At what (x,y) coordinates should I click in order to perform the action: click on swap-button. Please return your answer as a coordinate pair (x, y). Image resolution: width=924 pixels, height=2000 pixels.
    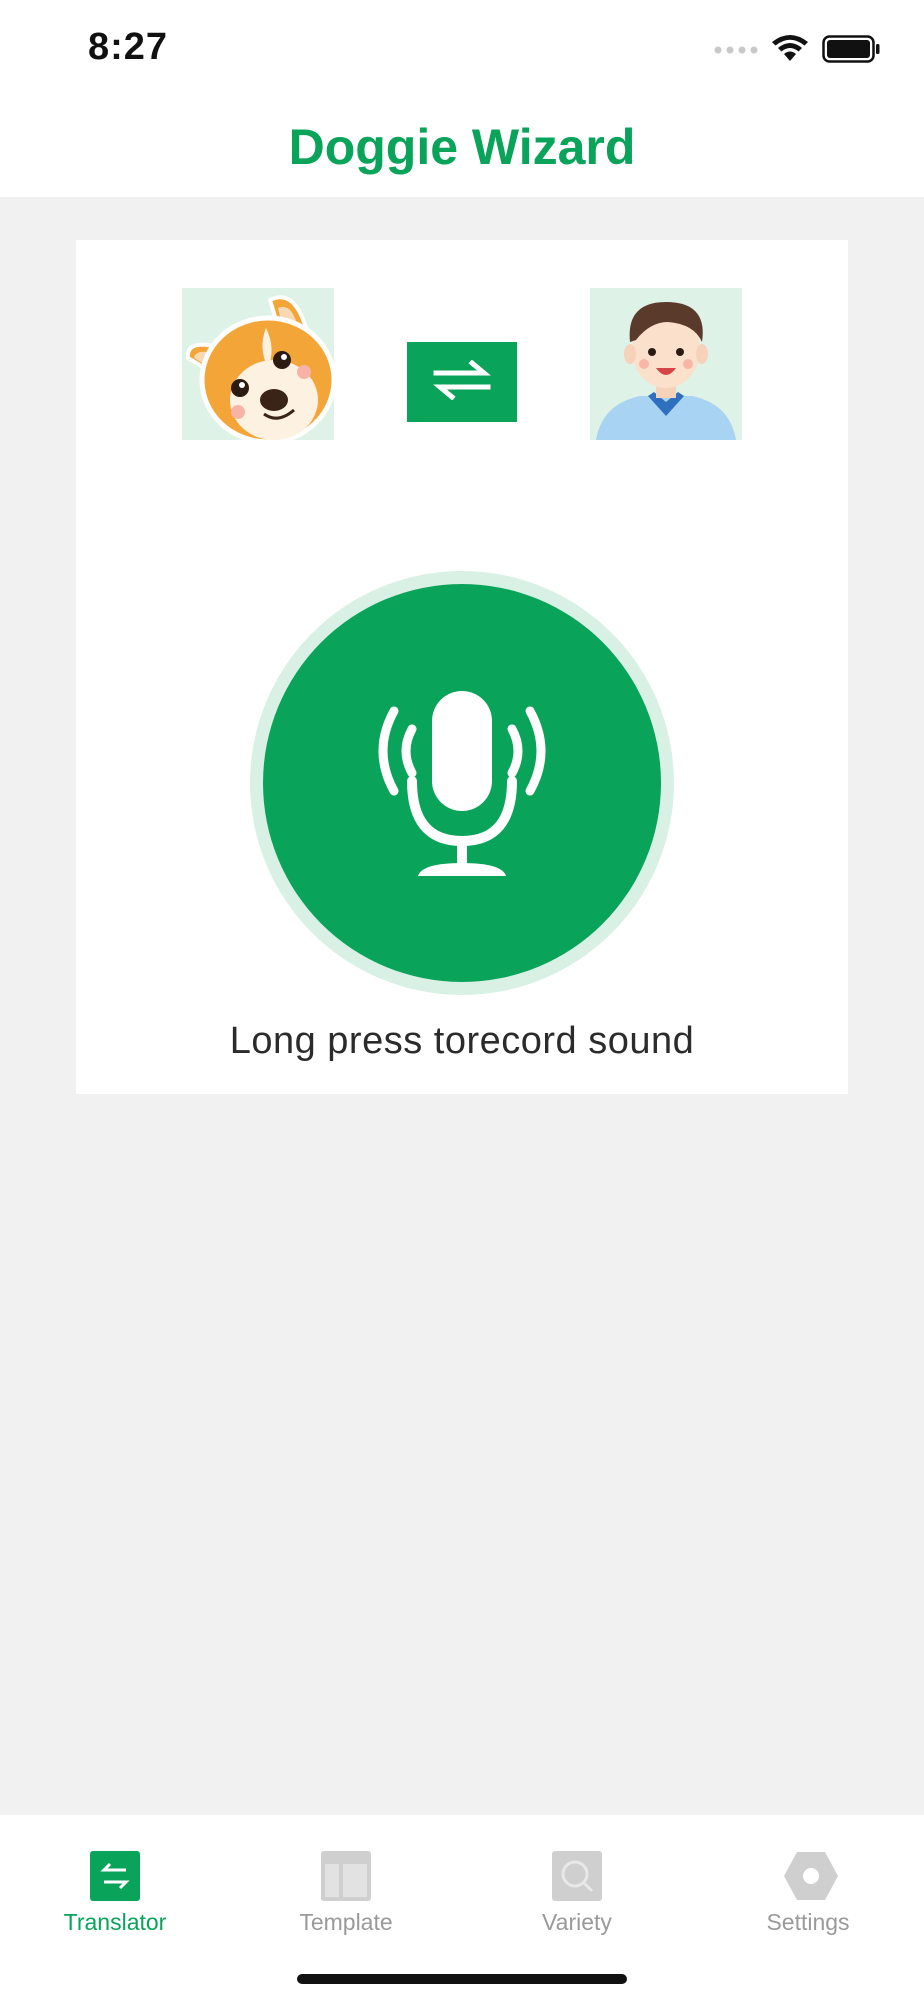
    Looking at the image, I should click on (462, 382).